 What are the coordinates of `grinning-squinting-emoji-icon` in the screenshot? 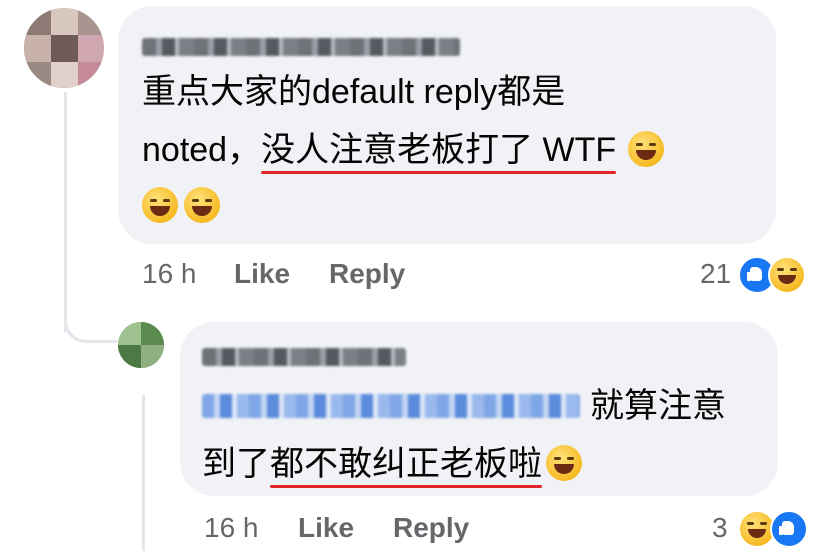 It's located at (564, 463).